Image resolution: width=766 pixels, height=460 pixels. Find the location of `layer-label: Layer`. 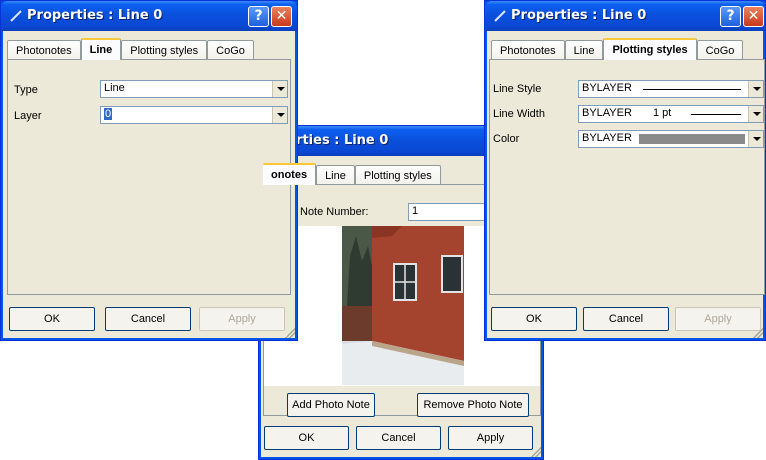

layer-label: Layer is located at coordinates (28, 116).